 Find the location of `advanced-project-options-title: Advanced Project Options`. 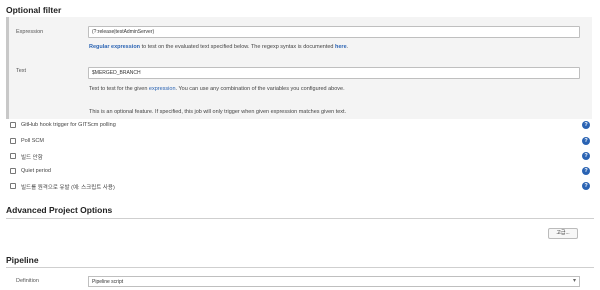

advanced-project-options-title: Advanced Project Options is located at coordinates (59, 210).